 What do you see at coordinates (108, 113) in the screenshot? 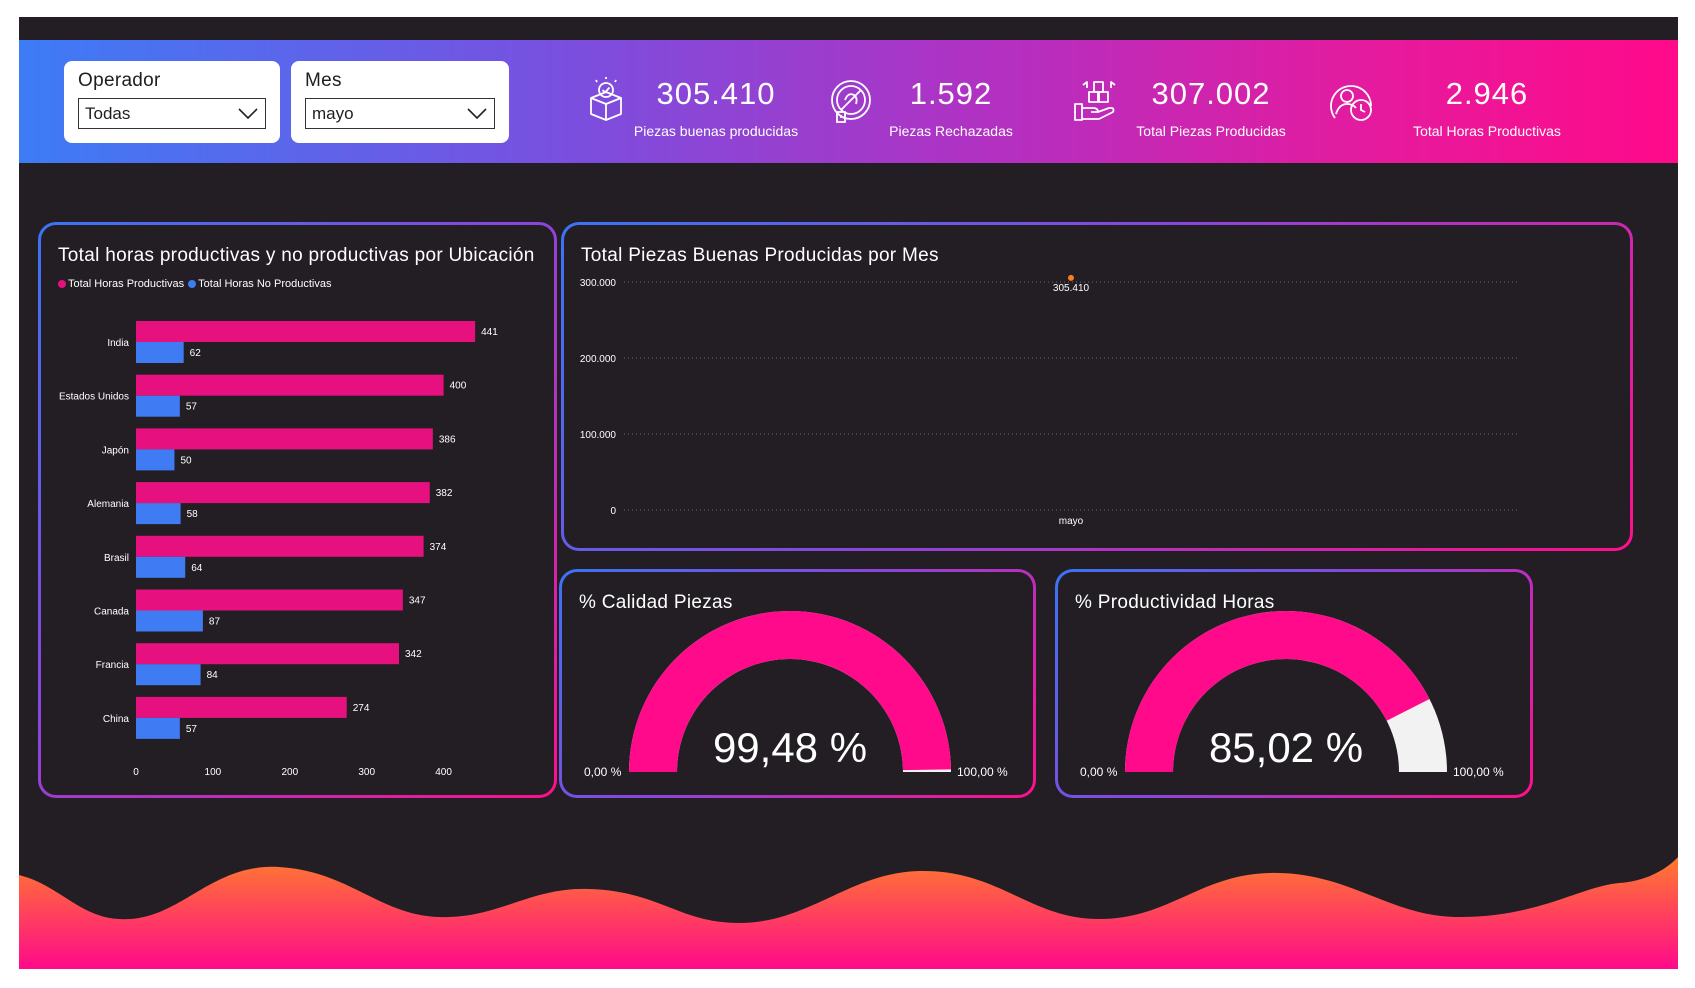
I see `operador-dropdown-value: Todas` at bounding box center [108, 113].